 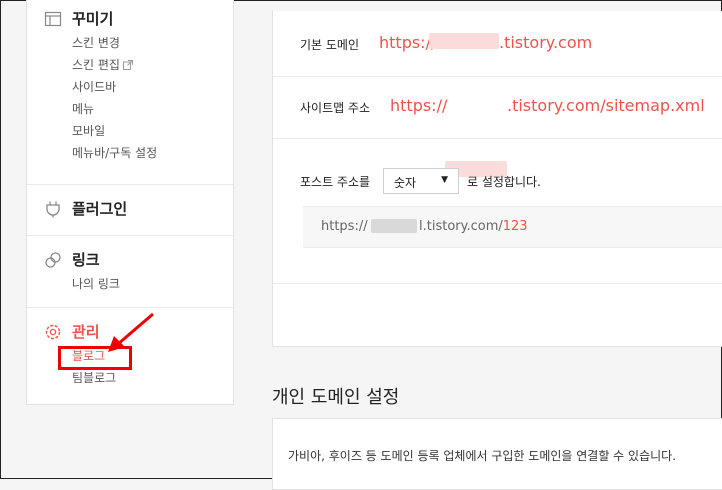 I want to click on preview-url-text: l.tistory.com/123, so click(x=473, y=226).